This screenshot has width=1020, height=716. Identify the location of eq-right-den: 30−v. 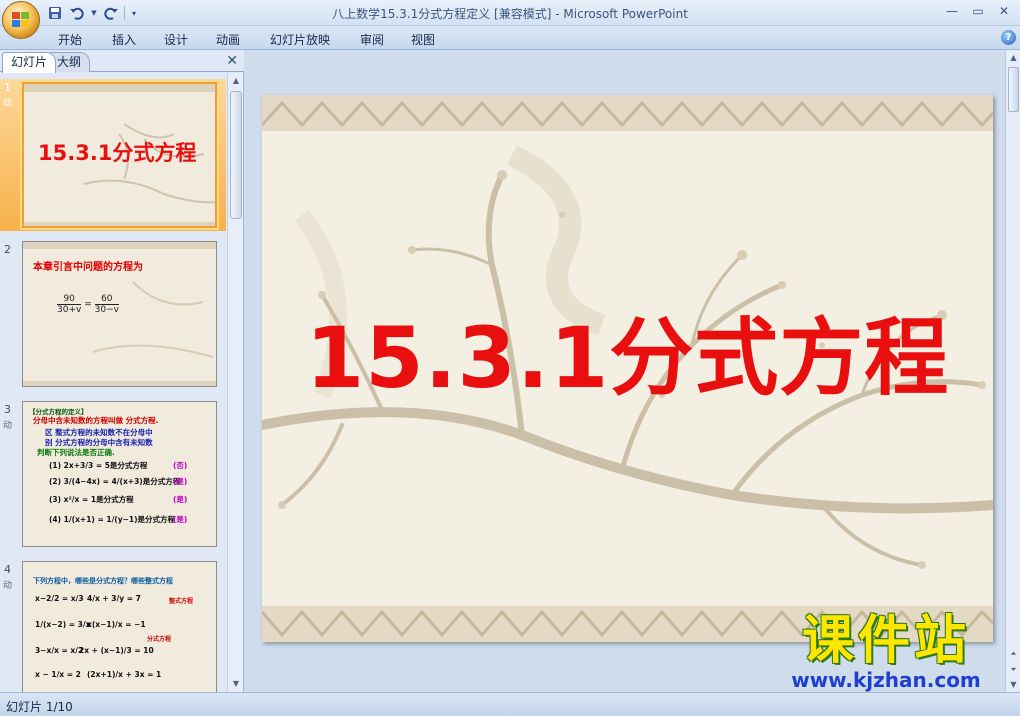
(106, 309).